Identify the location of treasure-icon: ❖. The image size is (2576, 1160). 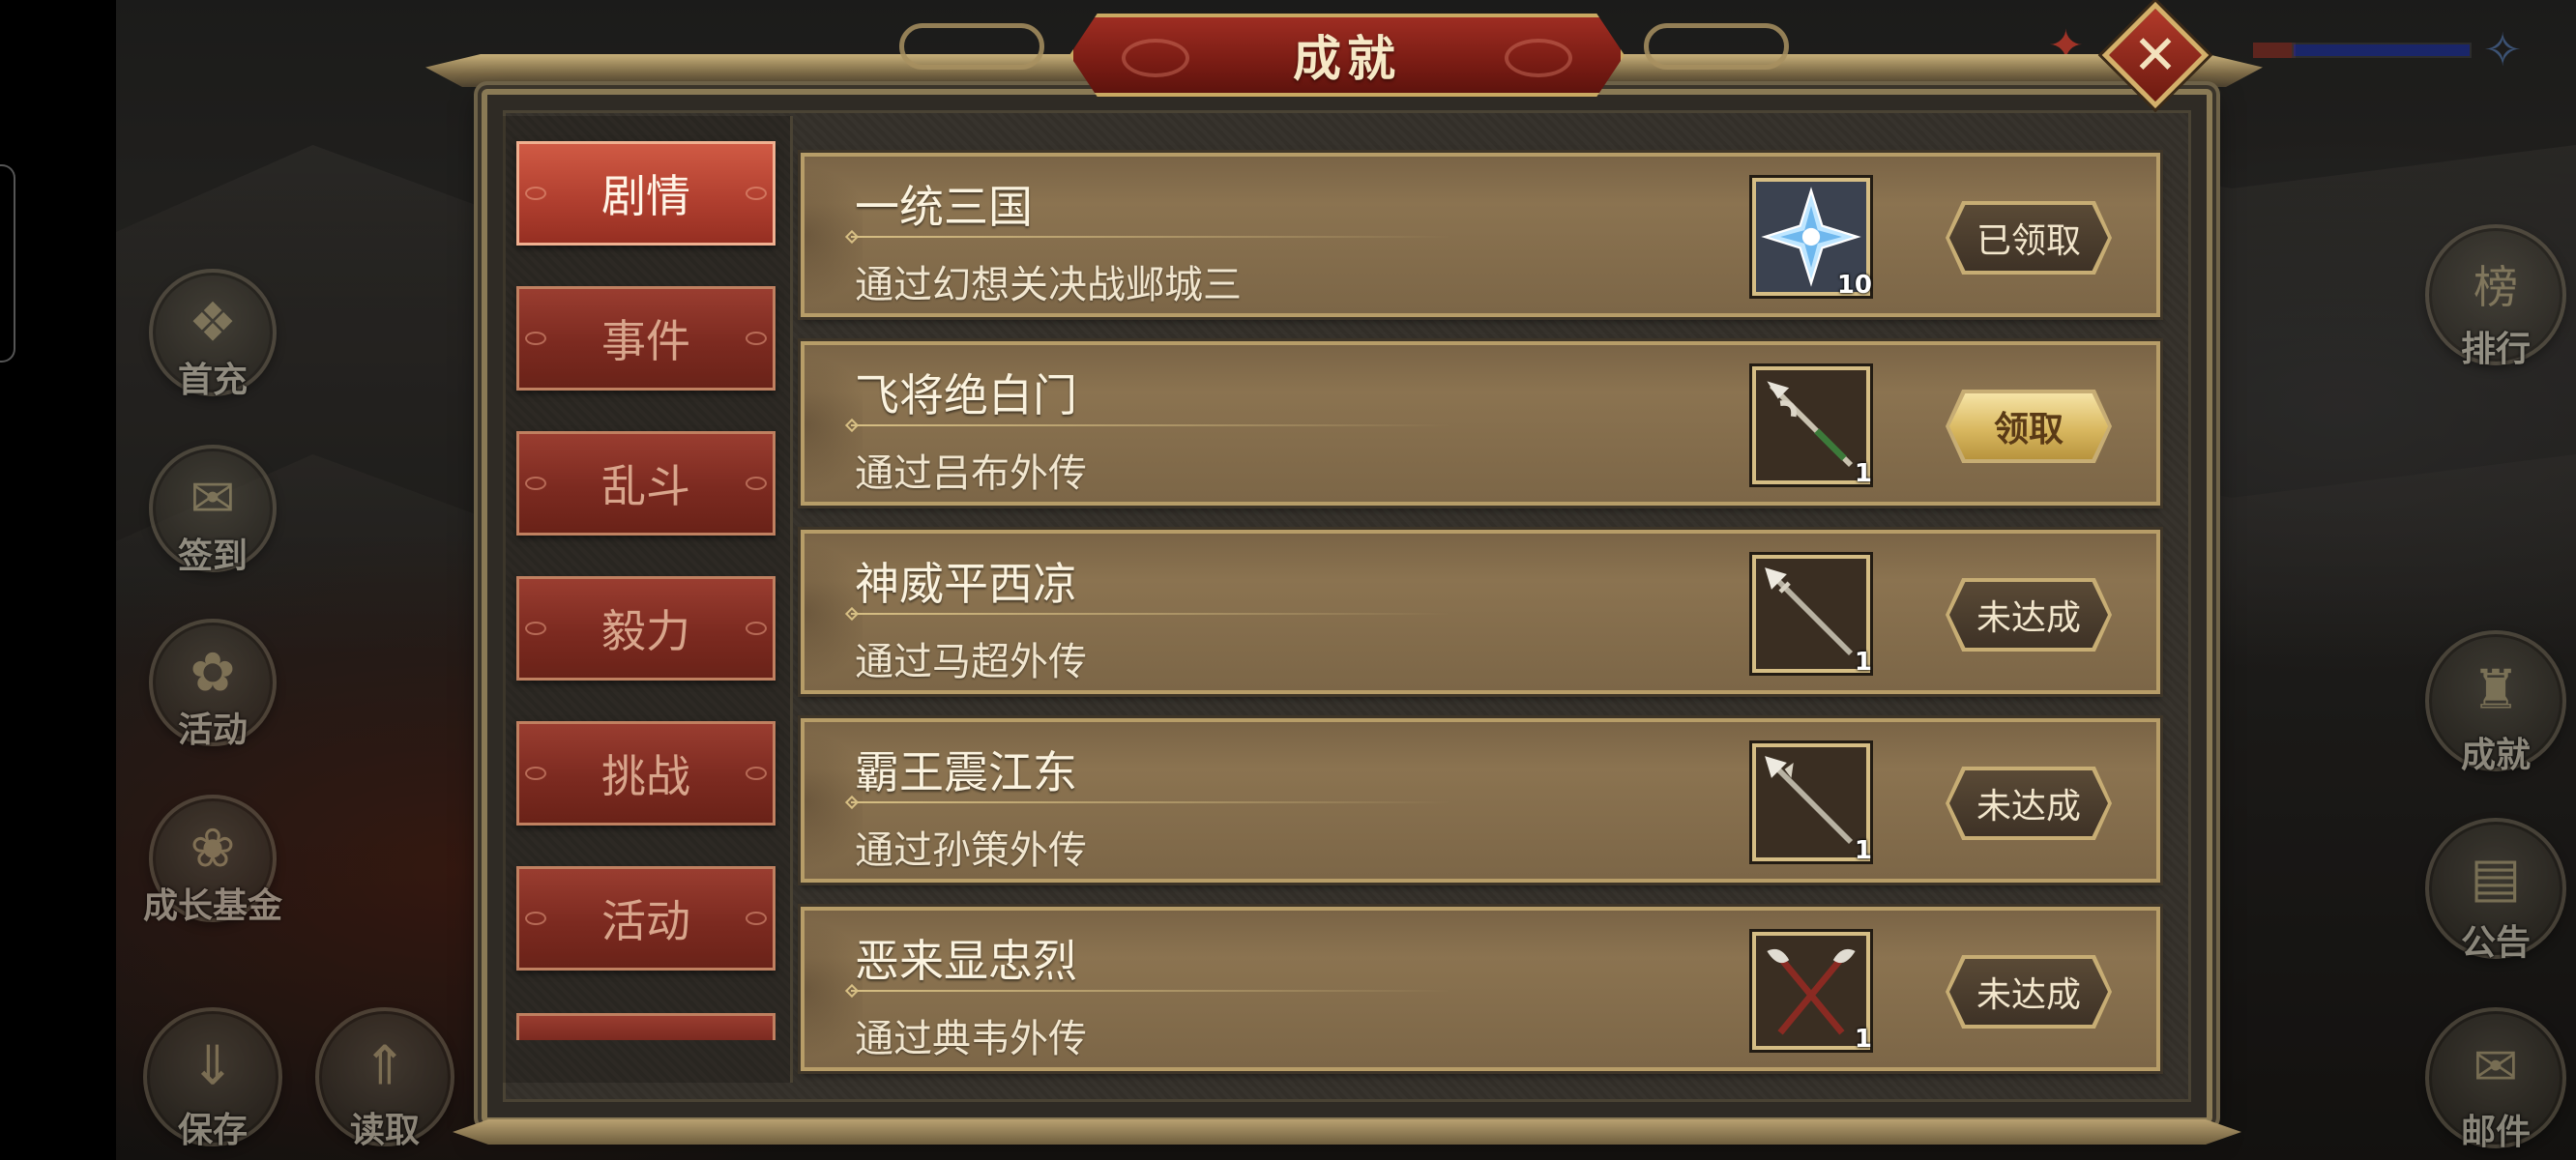
(213, 323).